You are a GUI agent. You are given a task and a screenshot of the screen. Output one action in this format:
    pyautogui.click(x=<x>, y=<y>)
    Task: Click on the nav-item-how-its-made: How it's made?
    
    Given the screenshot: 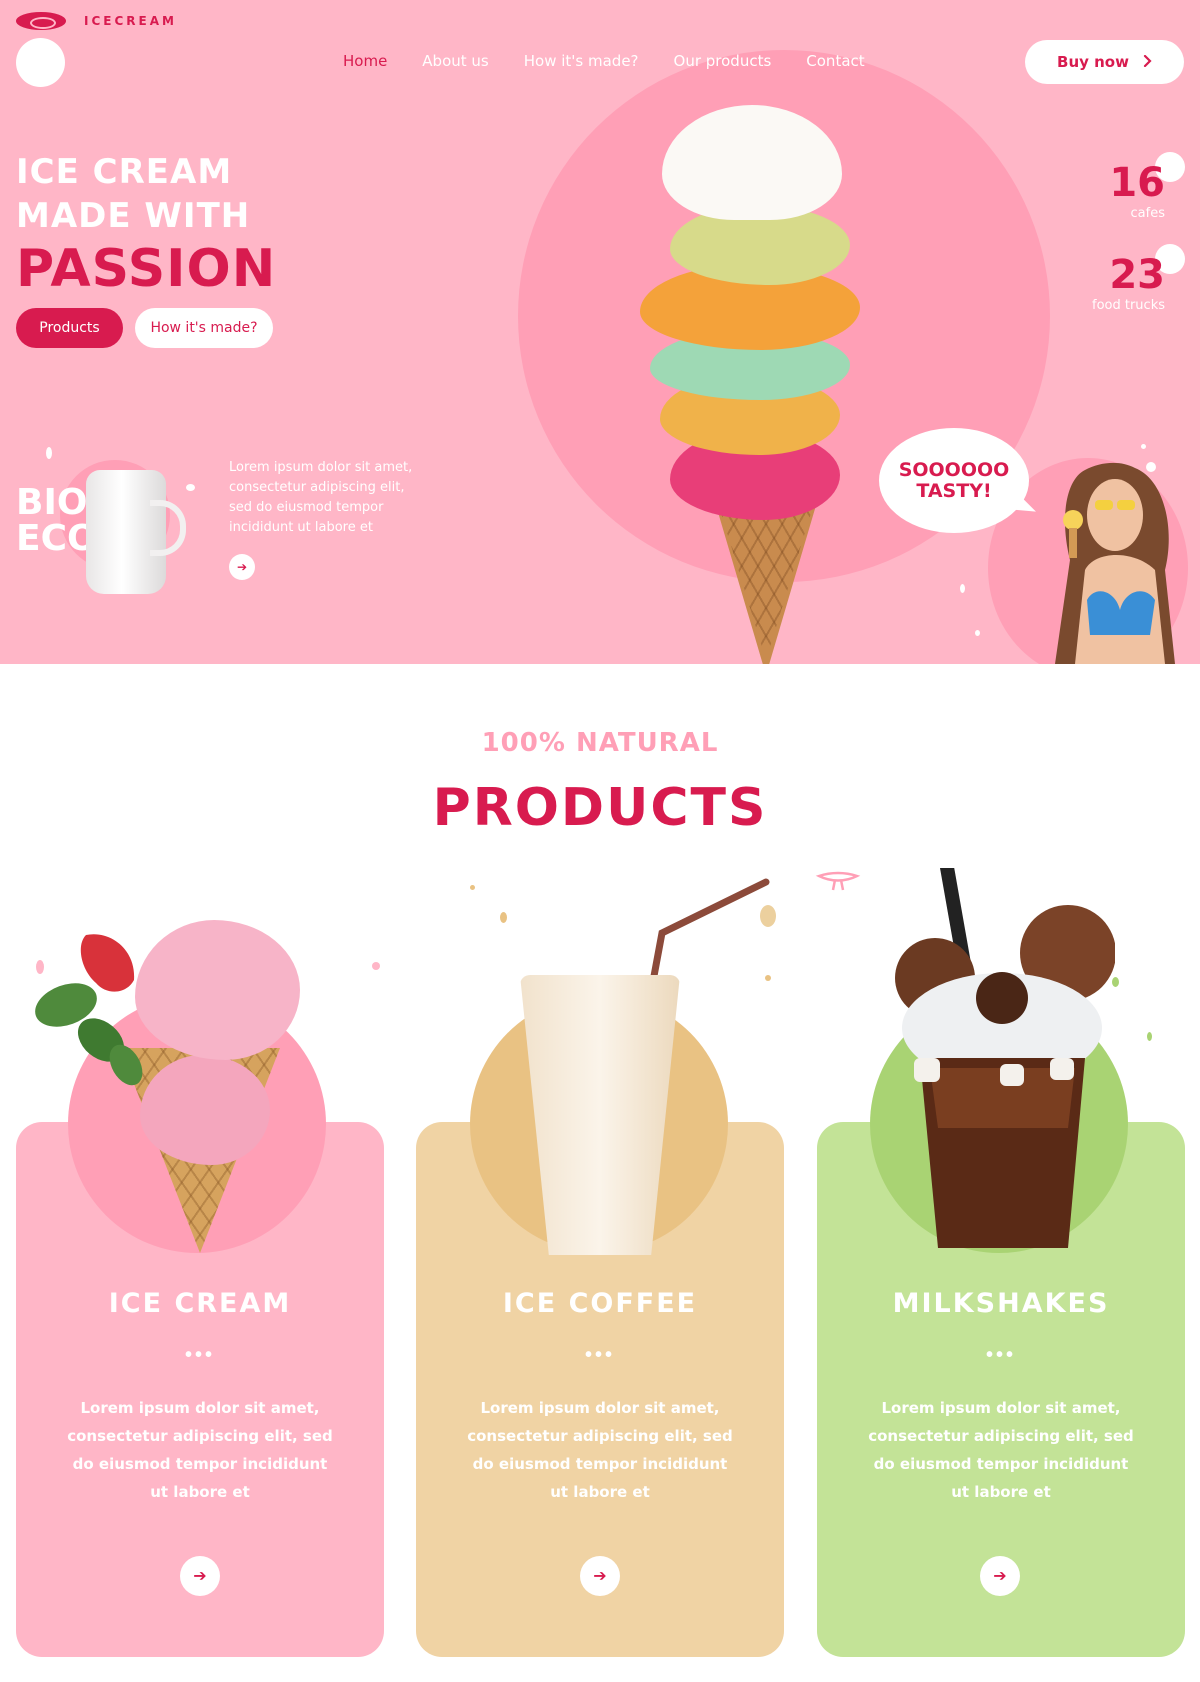 What is the action you would take?
    pyautogui.click(x=581, y=61)
    